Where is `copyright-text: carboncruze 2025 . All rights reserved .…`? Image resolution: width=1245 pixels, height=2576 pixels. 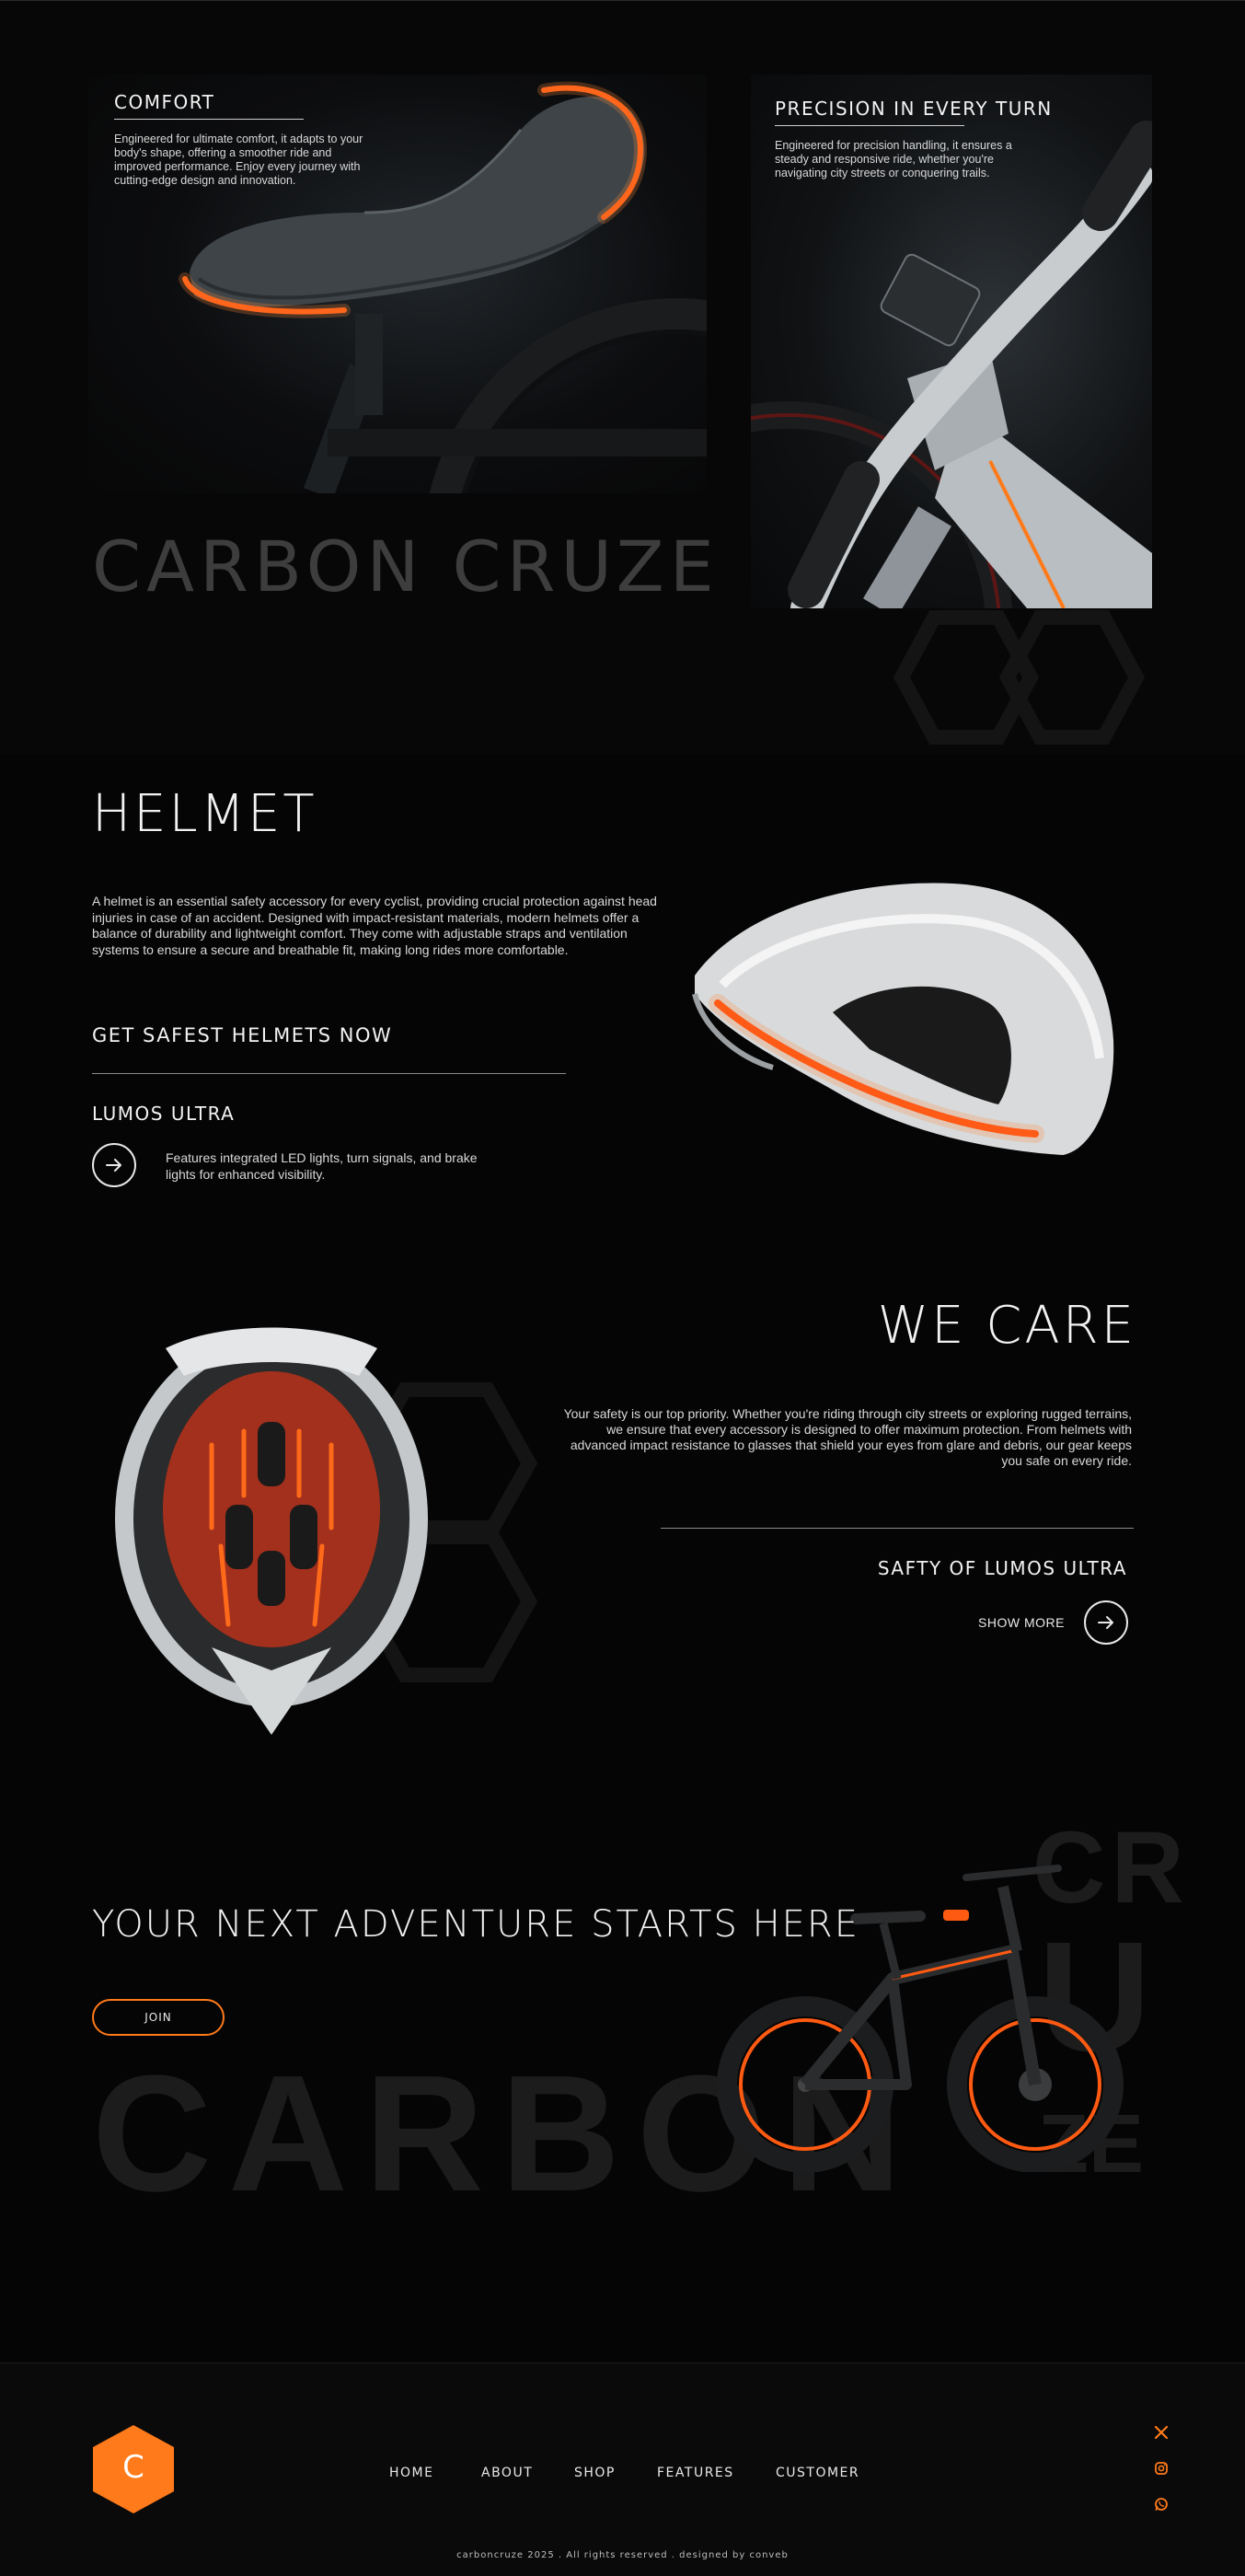 copyright-text: carboncruze 2025 . All rights reserved .… is located at coordinates (622, 2555).